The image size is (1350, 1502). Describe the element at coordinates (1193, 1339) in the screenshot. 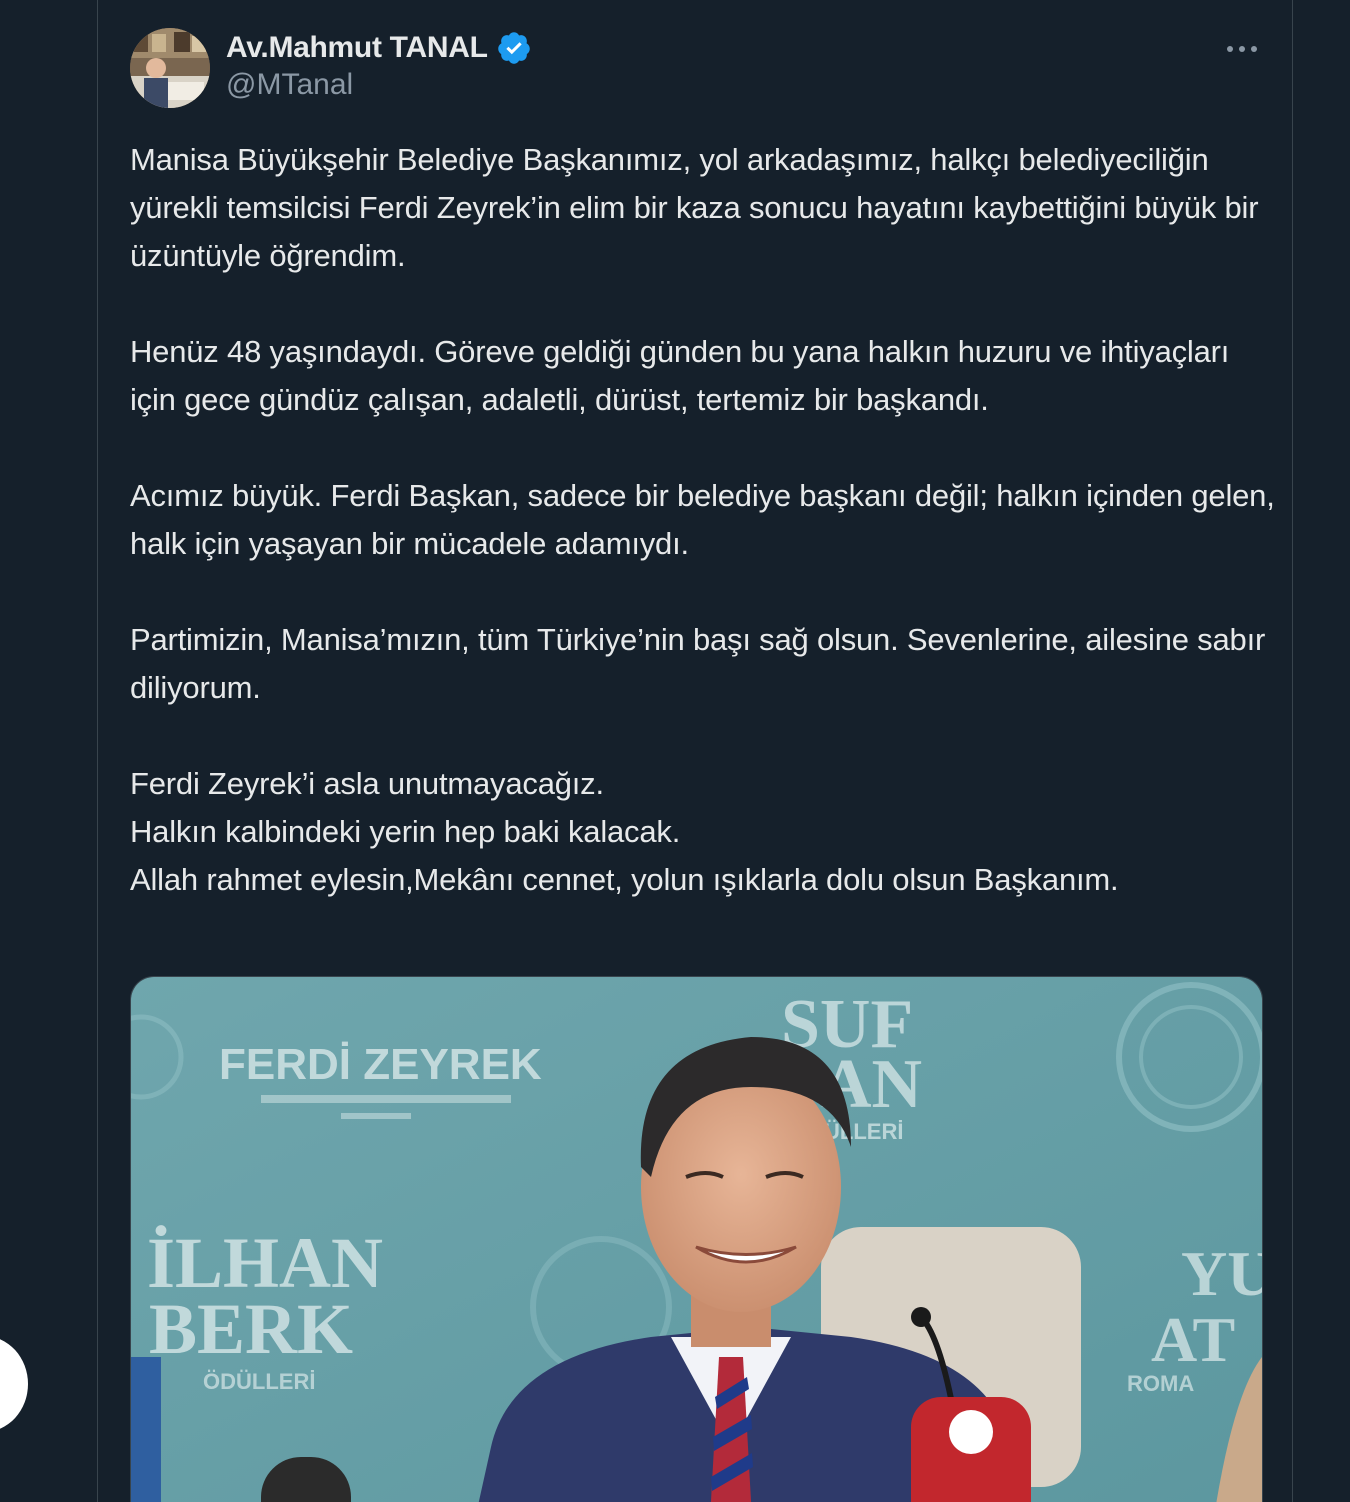

I see `backdrop-text: AT` at that location.